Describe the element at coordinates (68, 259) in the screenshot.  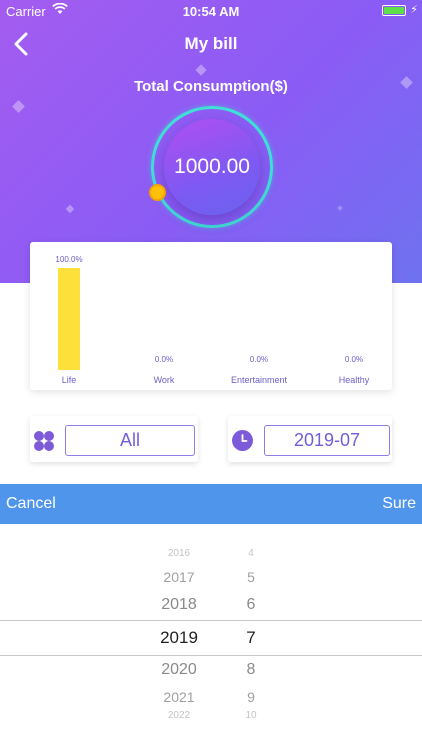
I see `bar-value-label: 100.0%` at that location.